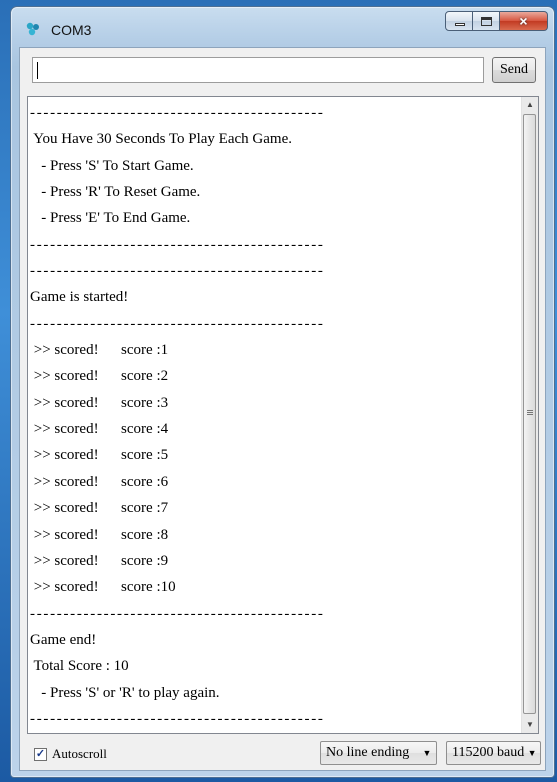 This screenshot has width=557, height=782. Describe the element at coordinates (37, 70) in the screenshot. I see `text-caret` at that location.